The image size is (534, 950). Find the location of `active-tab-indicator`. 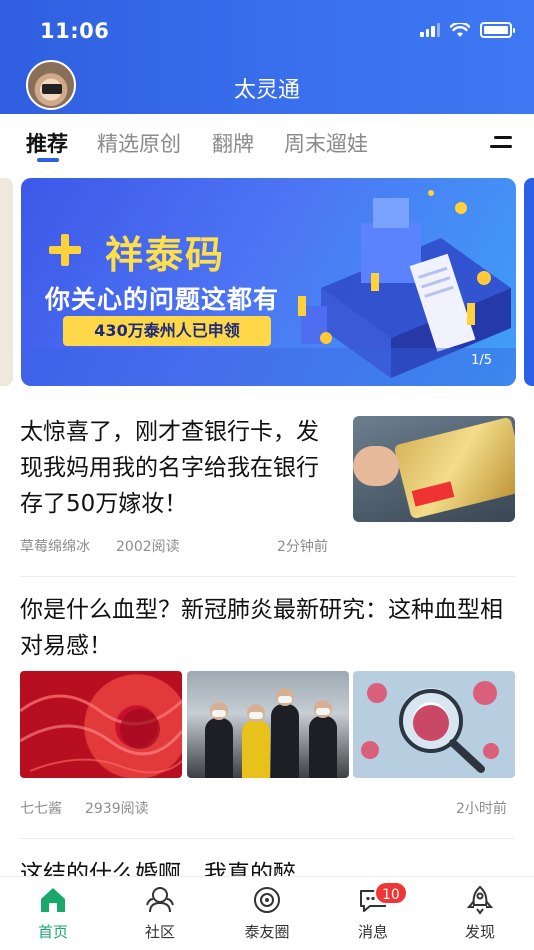

active-tab-indicator is located at coordinates (48, 160).